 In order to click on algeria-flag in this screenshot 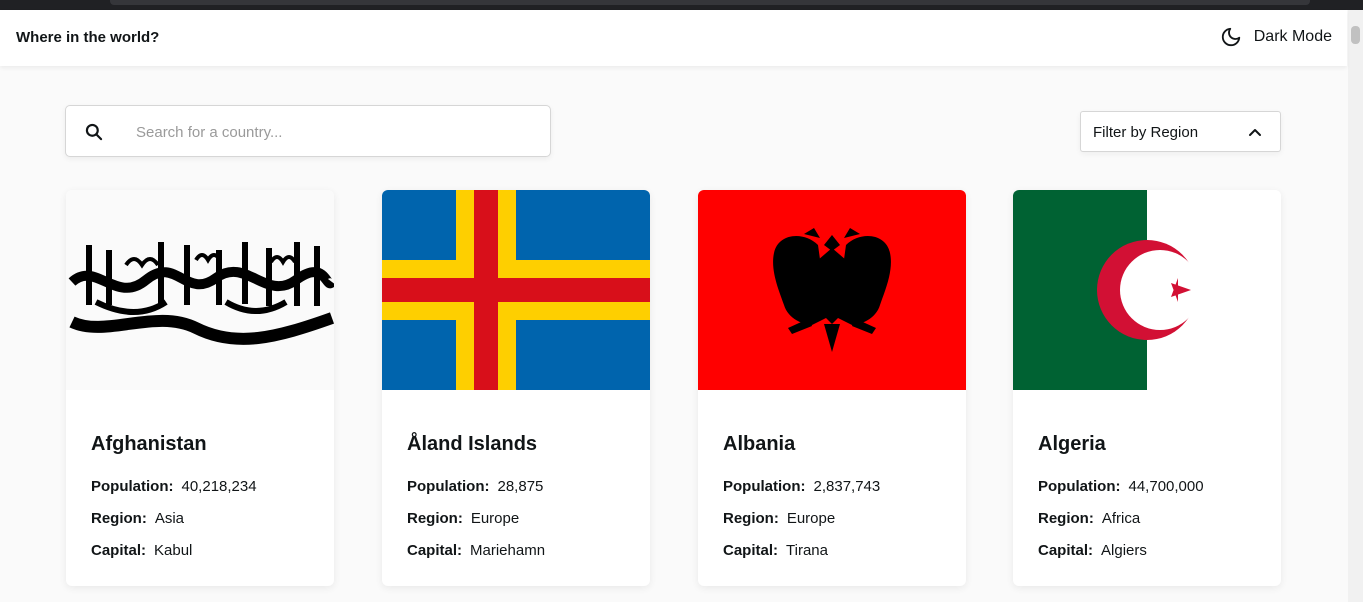, I will do `click(1147, 290)`.